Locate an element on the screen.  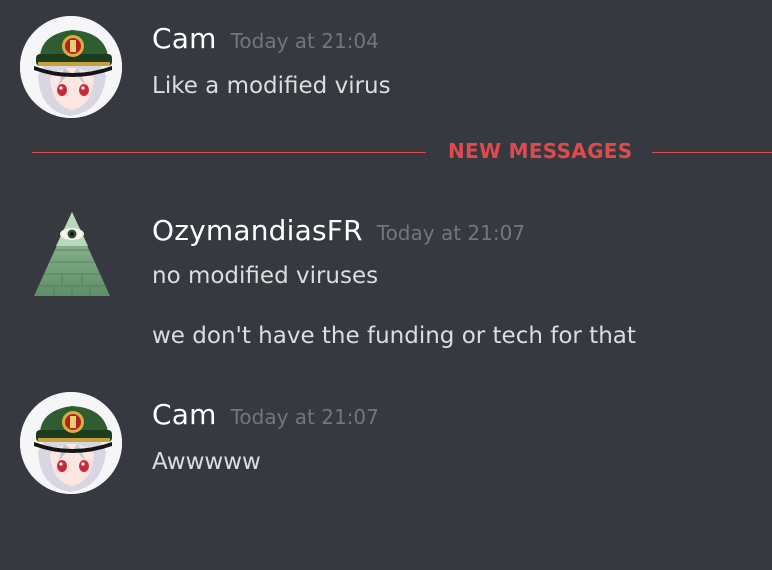
message-header: Cam Today at 21:07 is located at coordinates (265, 414).